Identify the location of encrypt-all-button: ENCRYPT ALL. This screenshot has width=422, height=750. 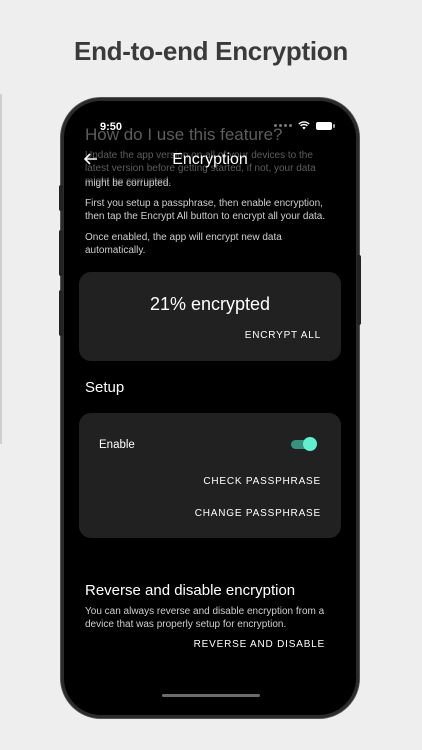
(283, 335).